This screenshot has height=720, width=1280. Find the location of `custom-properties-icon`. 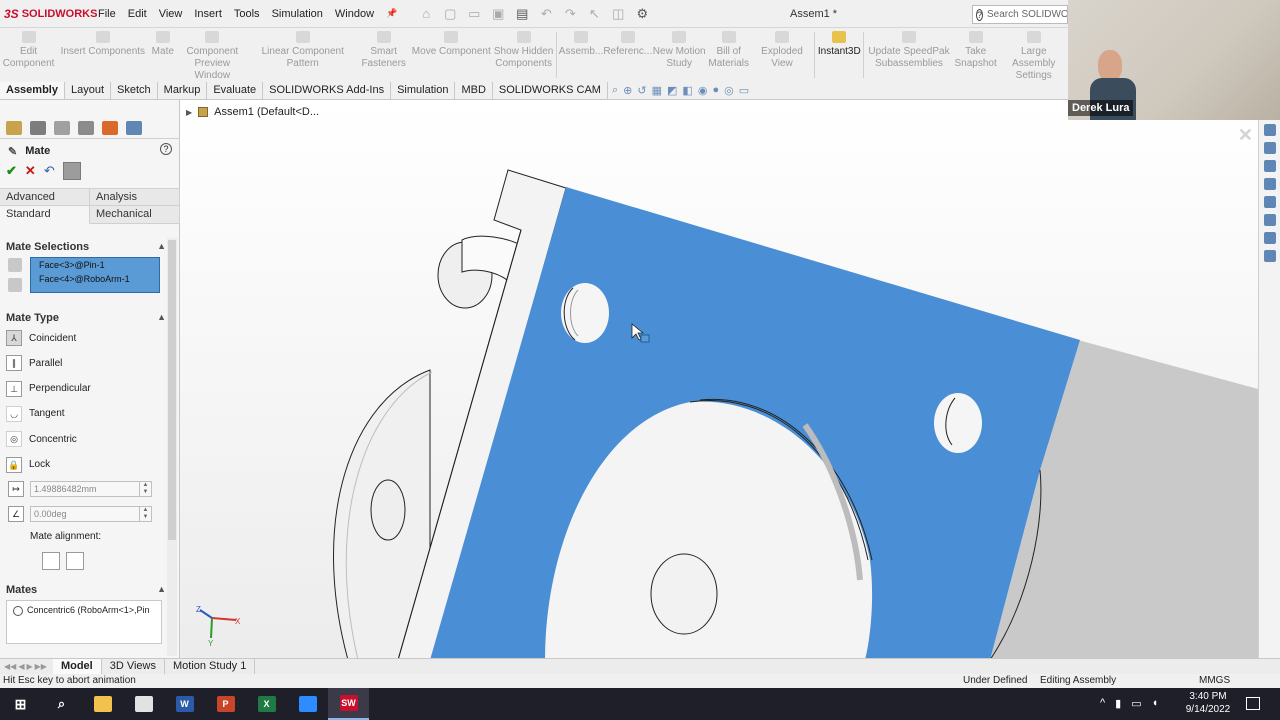

custom-properties-icon is located at coordinates (1269, 220).